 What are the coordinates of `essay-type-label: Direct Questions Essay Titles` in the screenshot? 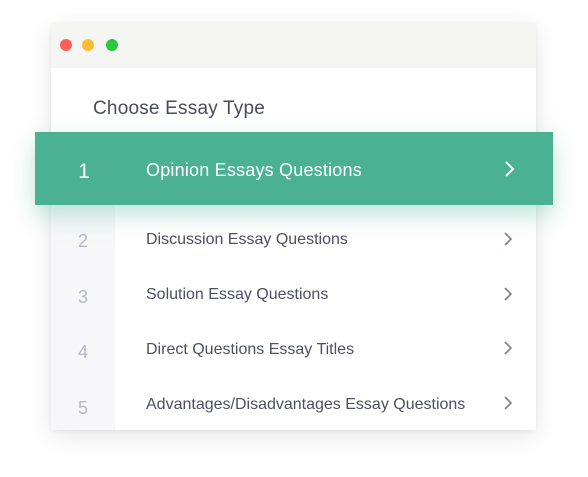 It's located at (250, 349).